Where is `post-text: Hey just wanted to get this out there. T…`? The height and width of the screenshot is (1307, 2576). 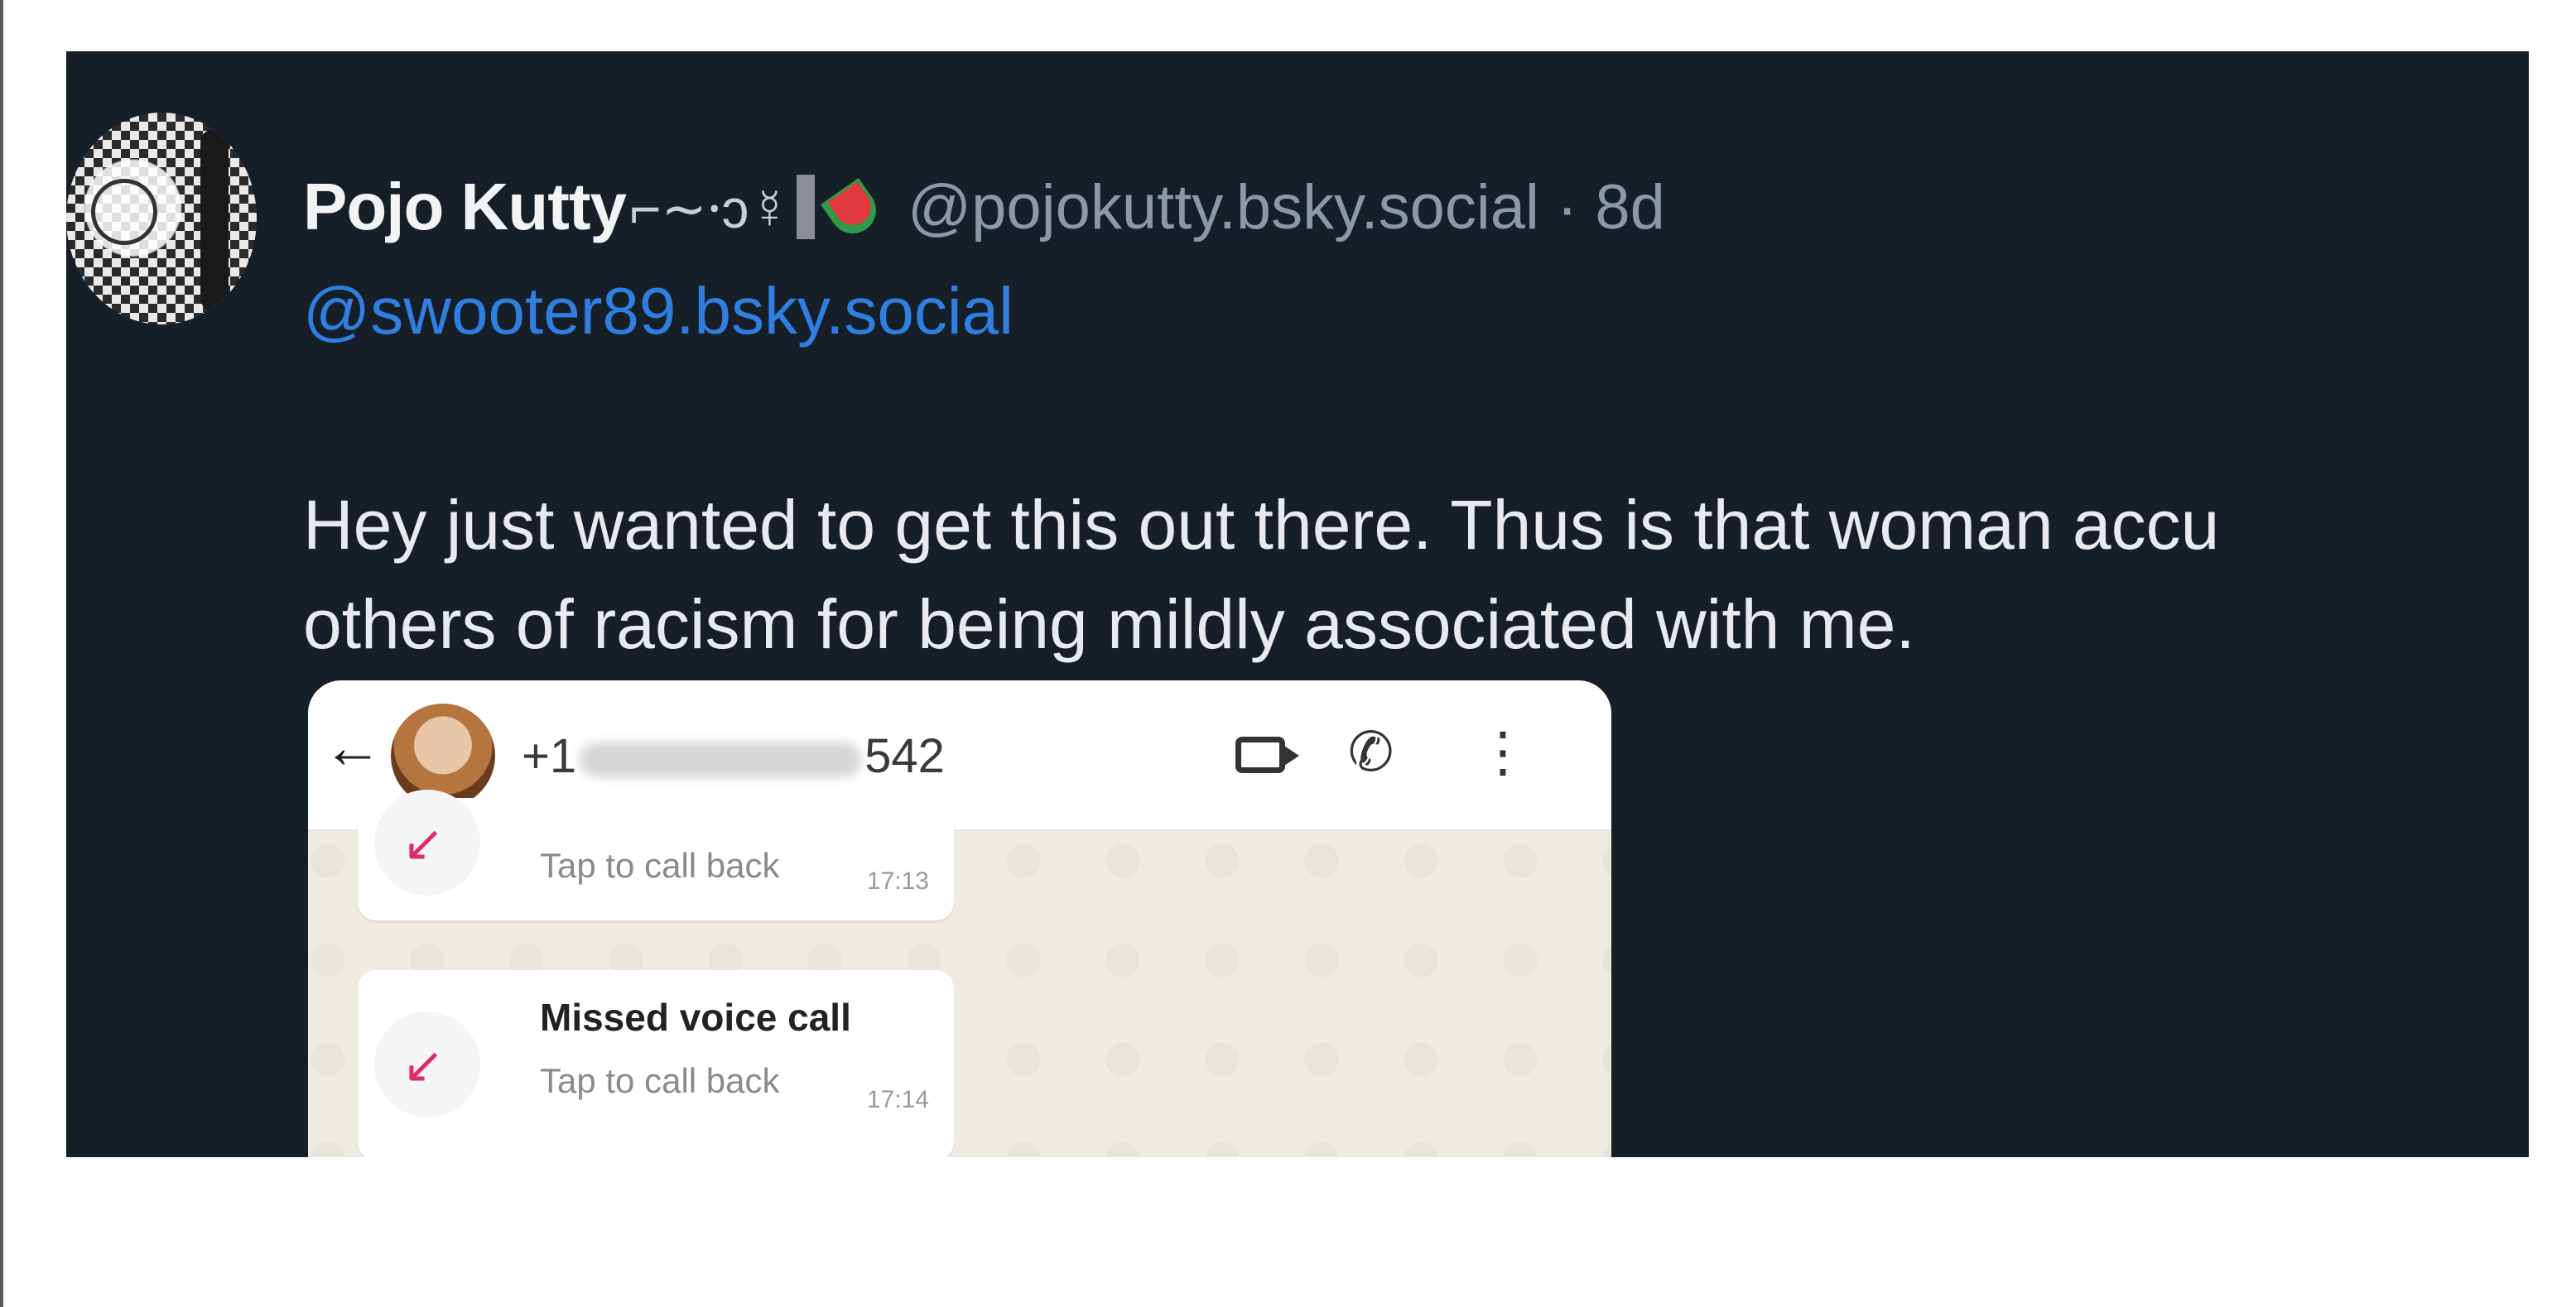
post-text: Hey just wanted to get this out there. T… is located at coordinates (1416, 574).